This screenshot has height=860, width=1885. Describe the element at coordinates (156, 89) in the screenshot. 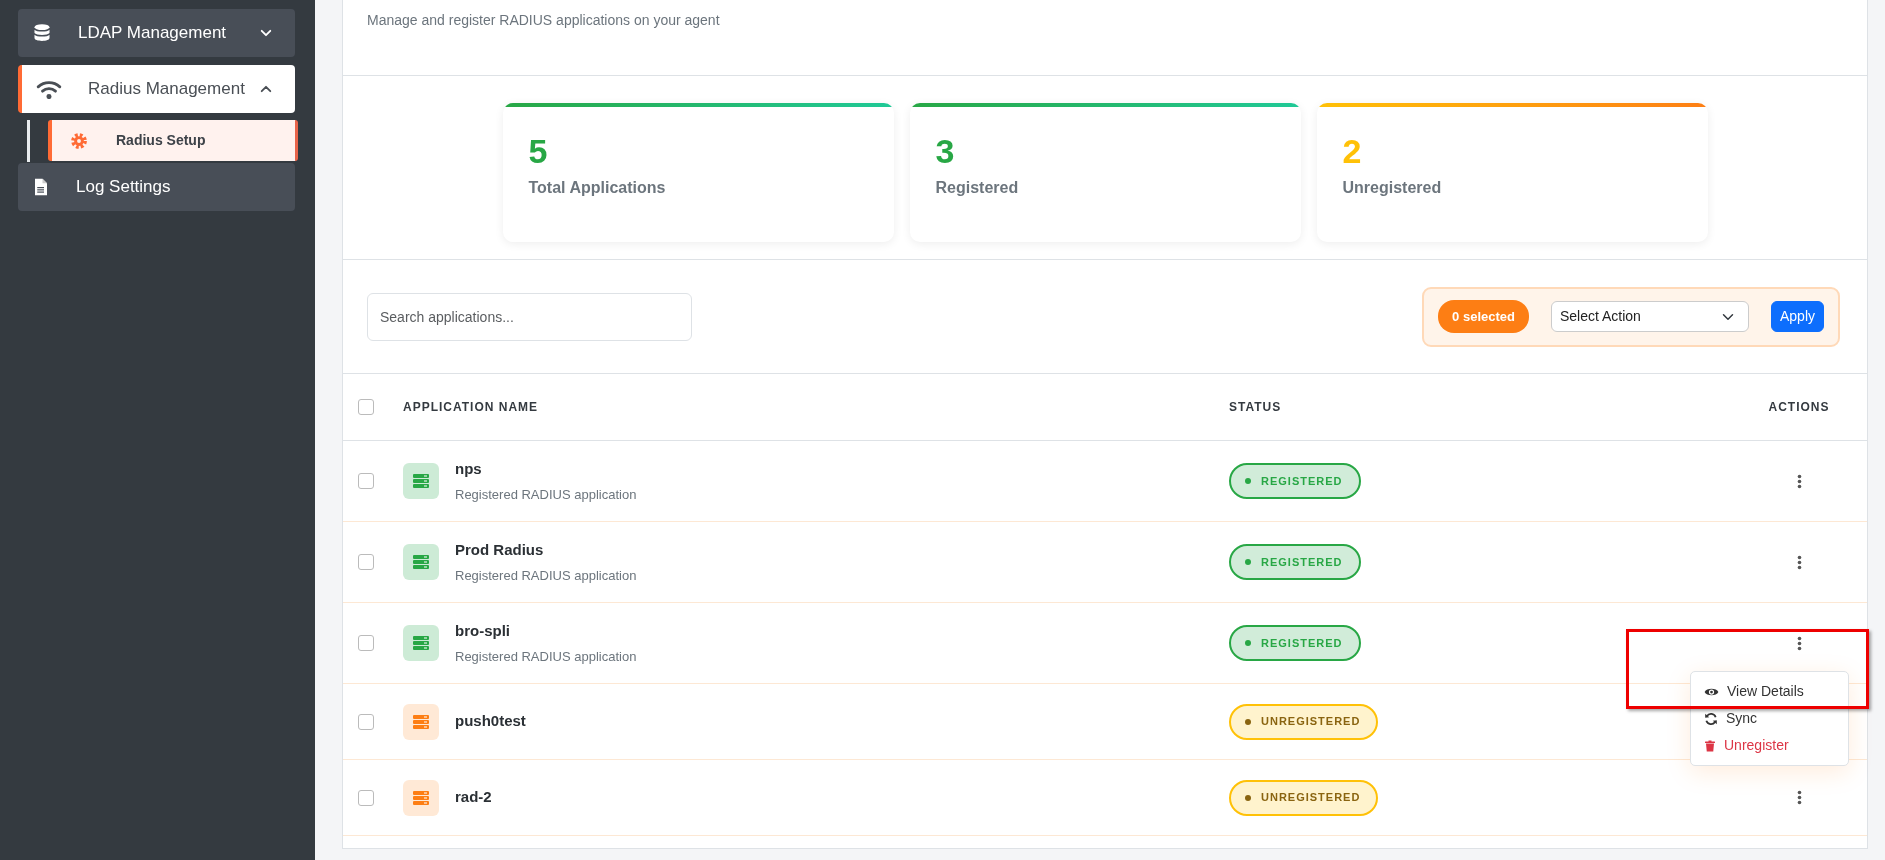

I see `sidebar-item: Radius Management` at that location.